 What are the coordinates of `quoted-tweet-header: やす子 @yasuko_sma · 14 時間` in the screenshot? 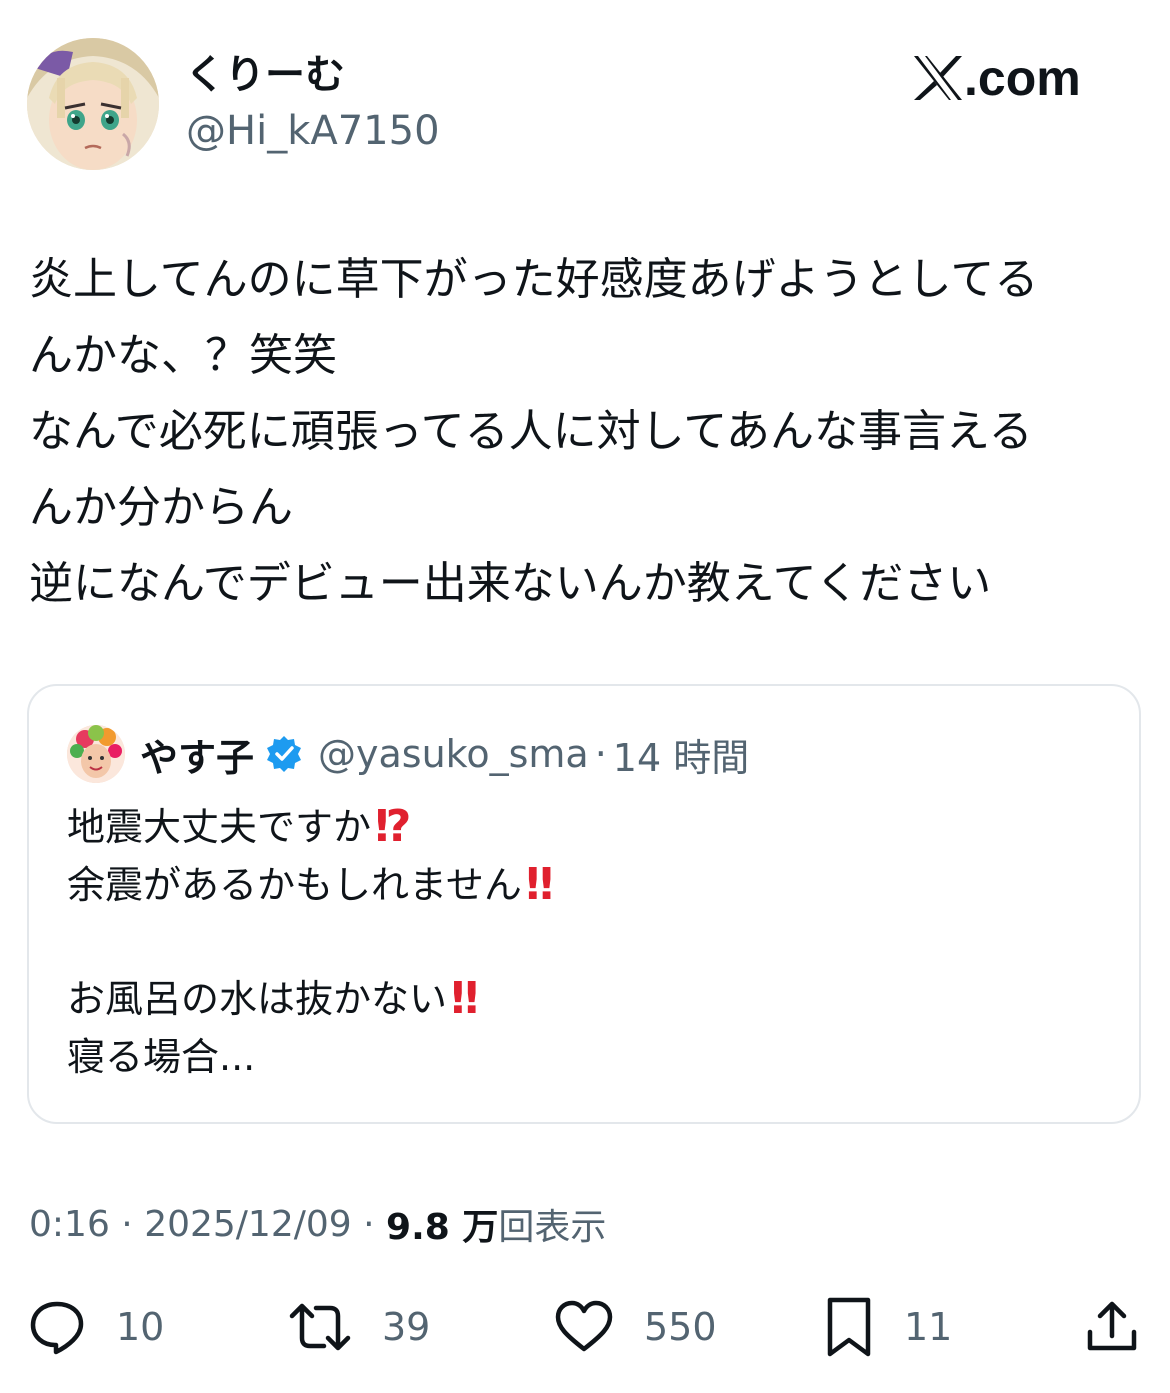 It's located at (444, 754).